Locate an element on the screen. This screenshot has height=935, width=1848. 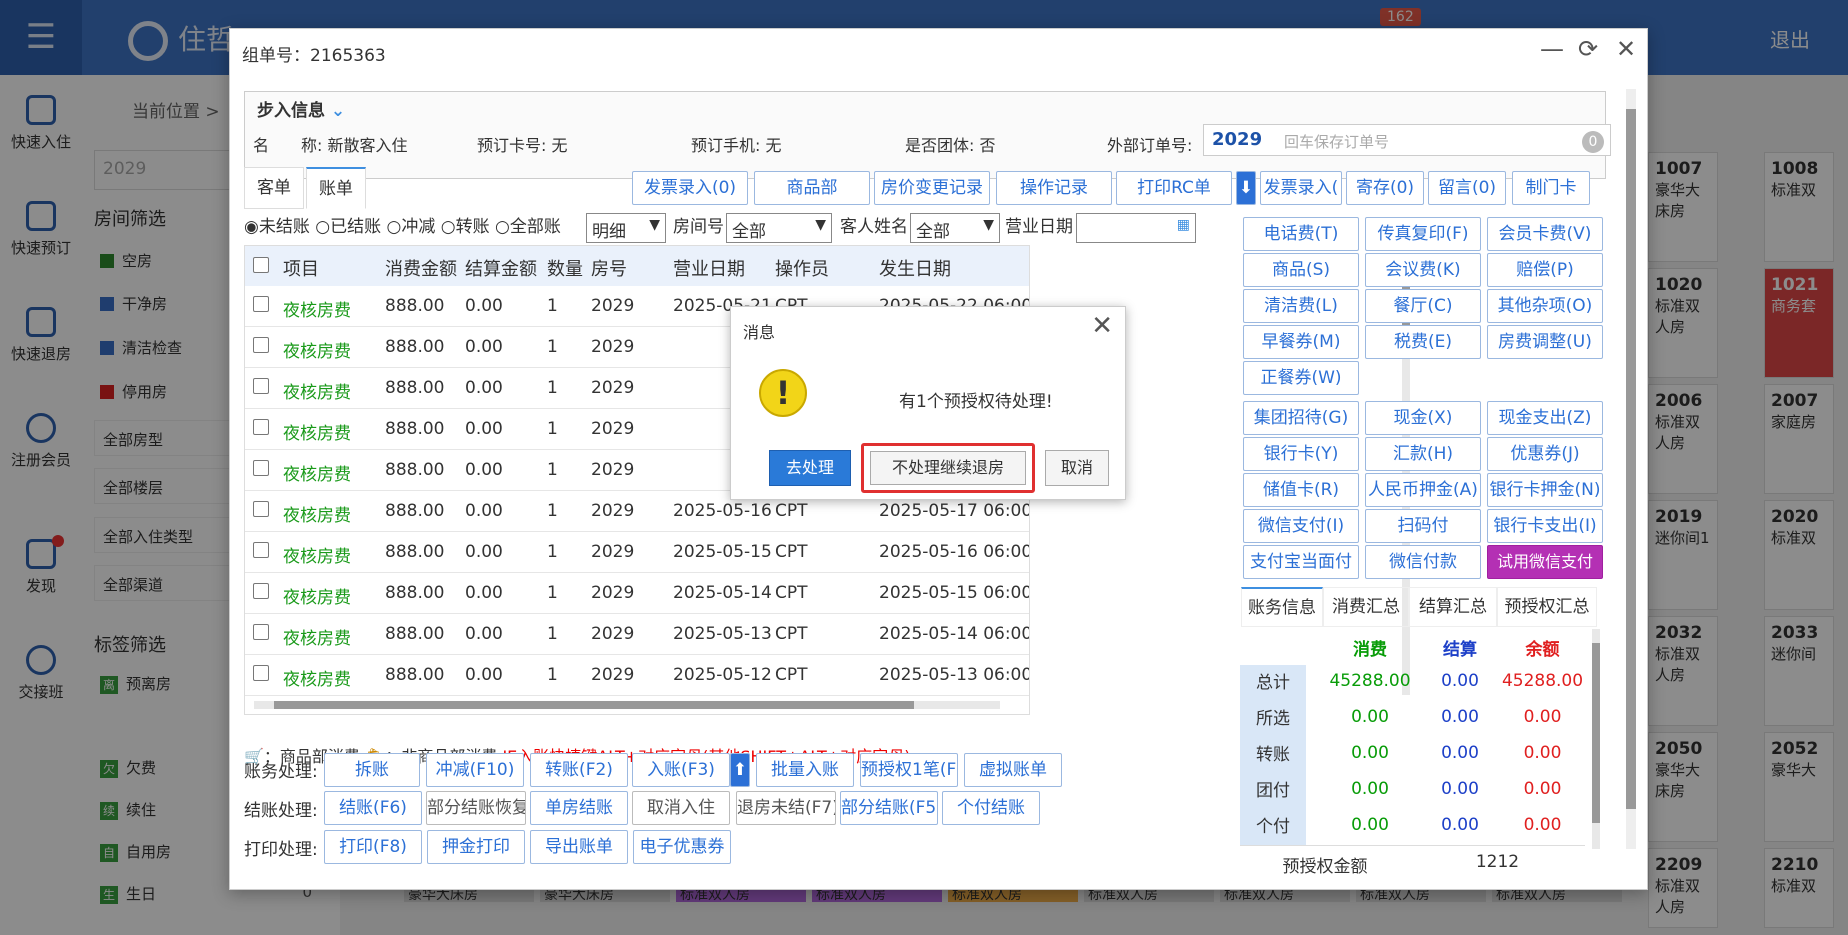
charge-button-9: 早餐券(M) is located at coordinates (1301, 342).